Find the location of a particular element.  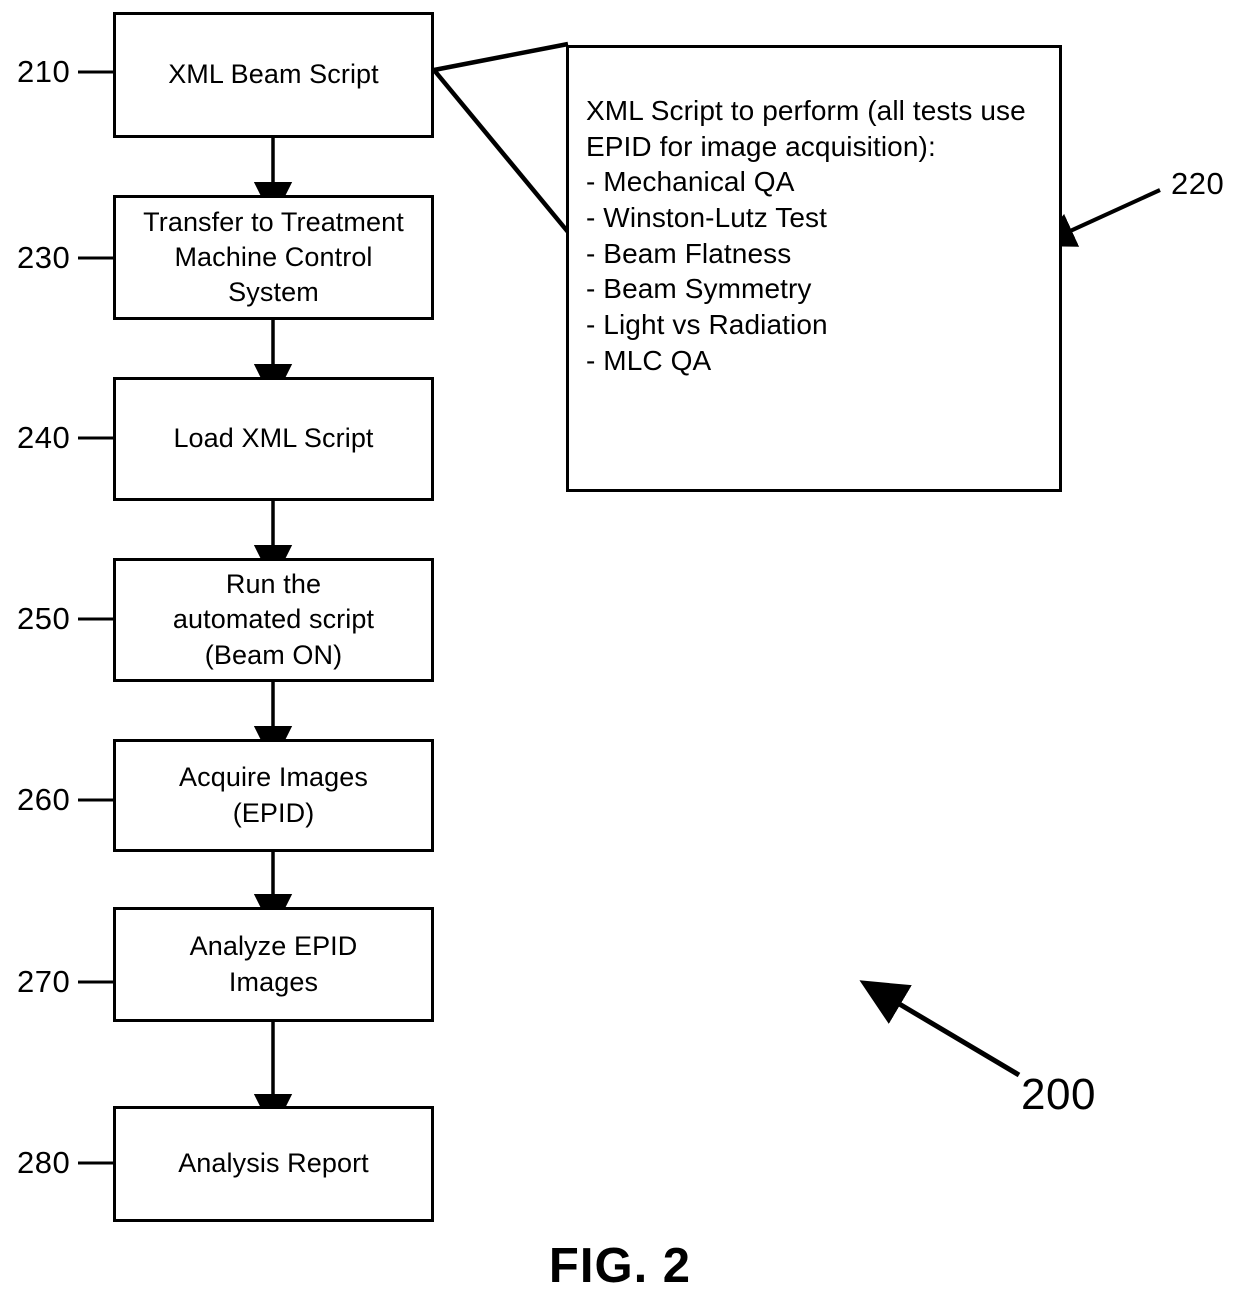

reference-number-280: 280 is located at coordinates (44, 1162).